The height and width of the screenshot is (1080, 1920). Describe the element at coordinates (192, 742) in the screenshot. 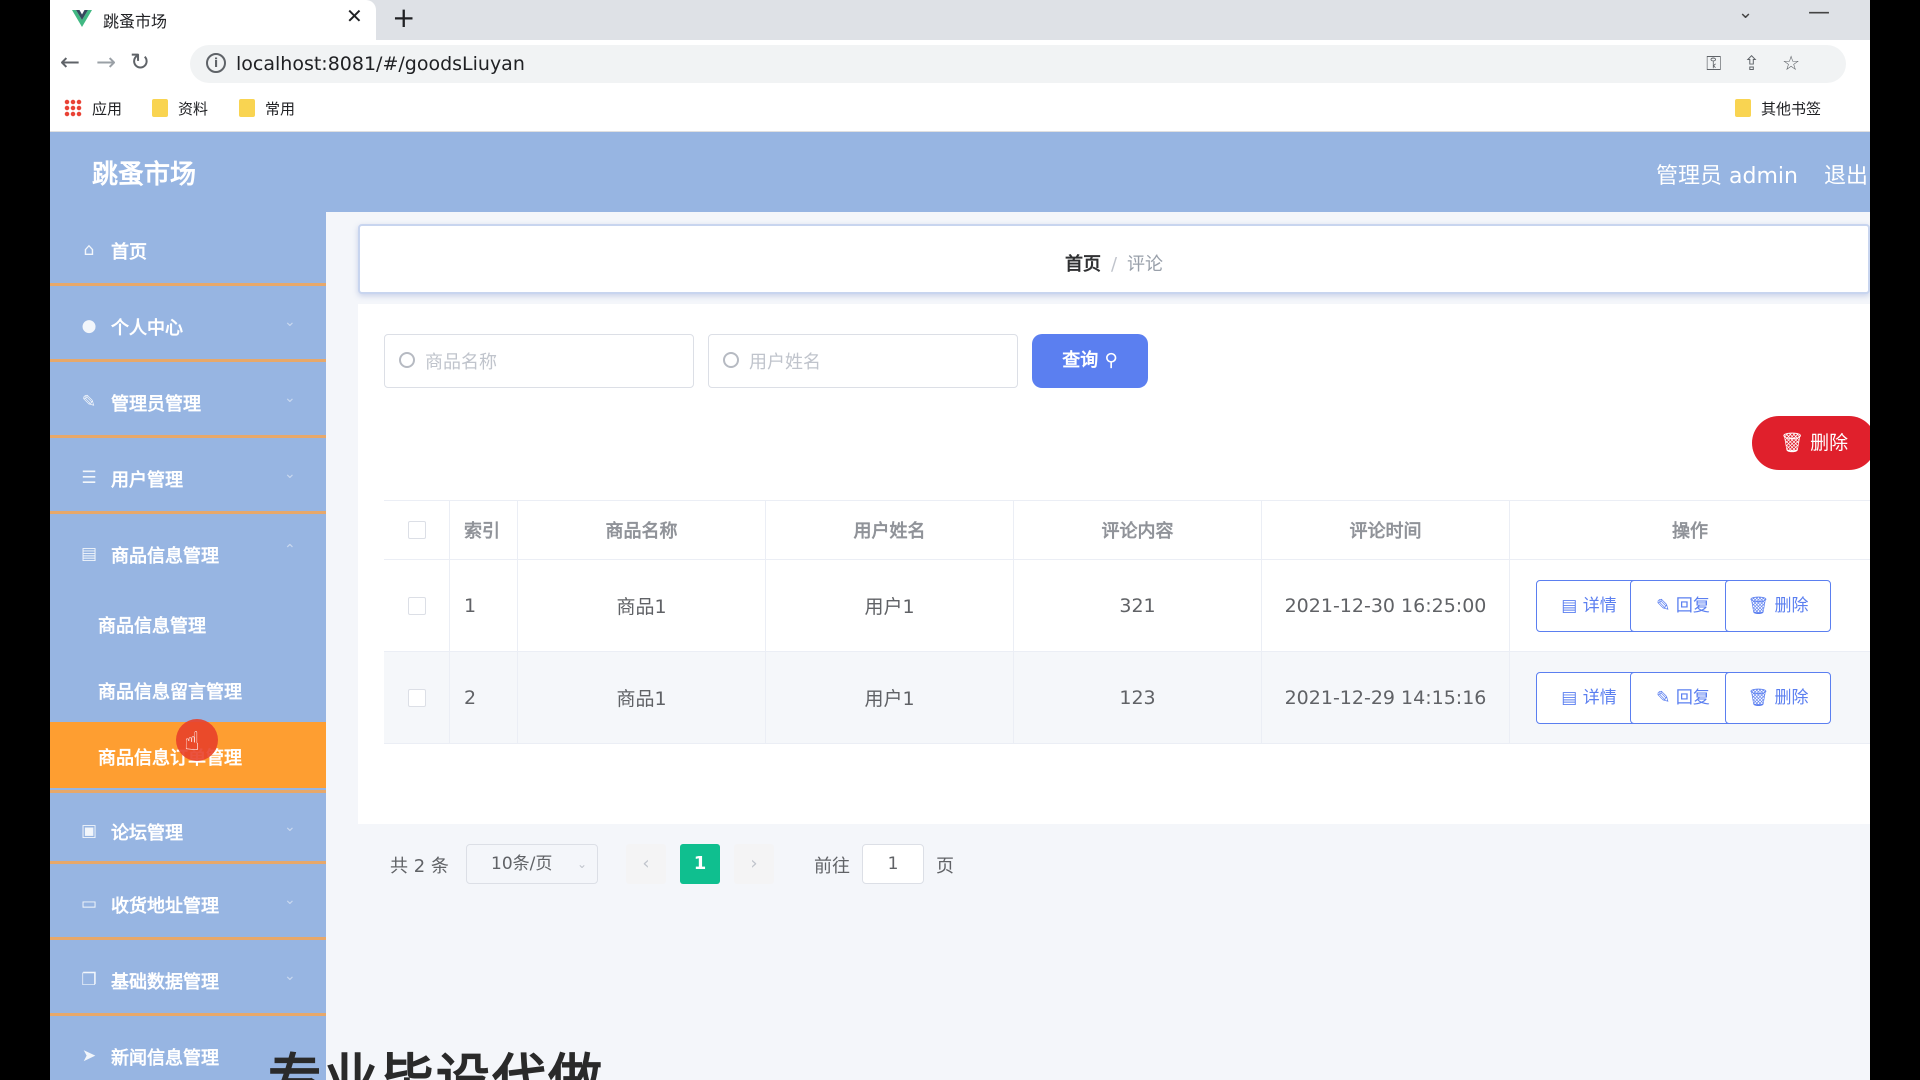

I see `hand-cursor-icon: ☝` at that location.